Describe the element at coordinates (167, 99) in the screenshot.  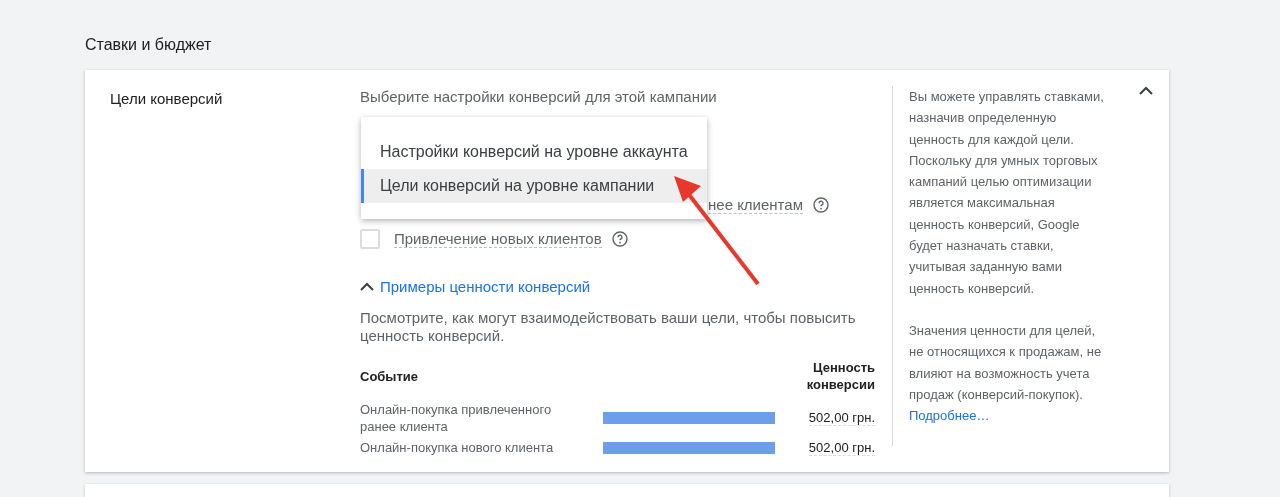
I see `setting-label: Цели конверсий` at that location.